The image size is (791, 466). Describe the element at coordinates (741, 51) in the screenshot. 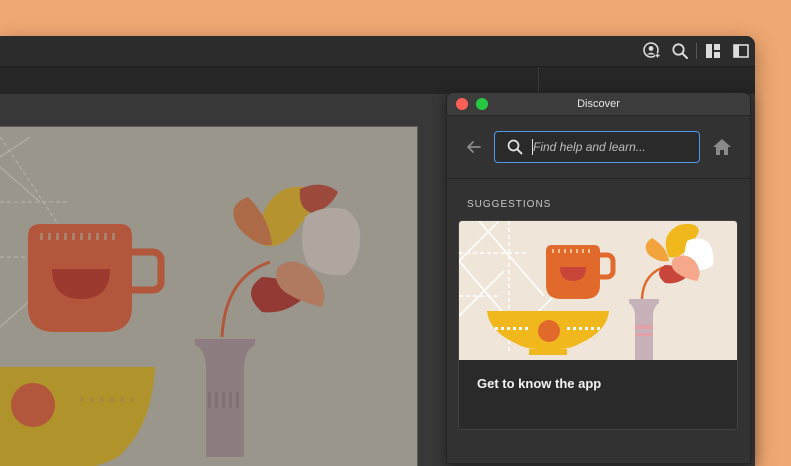

I see `panel-toggle-icon` at that location.